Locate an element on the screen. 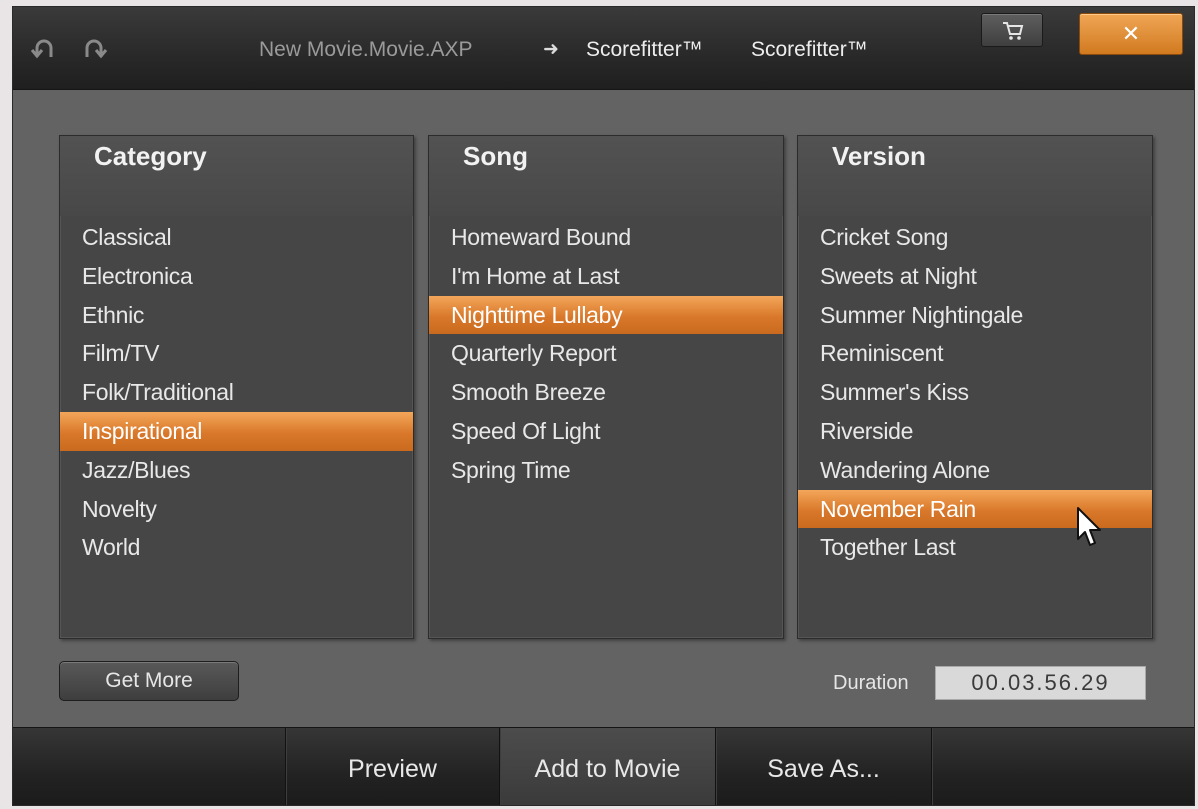 This screenshot has height=809, width=1198. song-item: Homeward Bound is located at coordinates (606, 237).